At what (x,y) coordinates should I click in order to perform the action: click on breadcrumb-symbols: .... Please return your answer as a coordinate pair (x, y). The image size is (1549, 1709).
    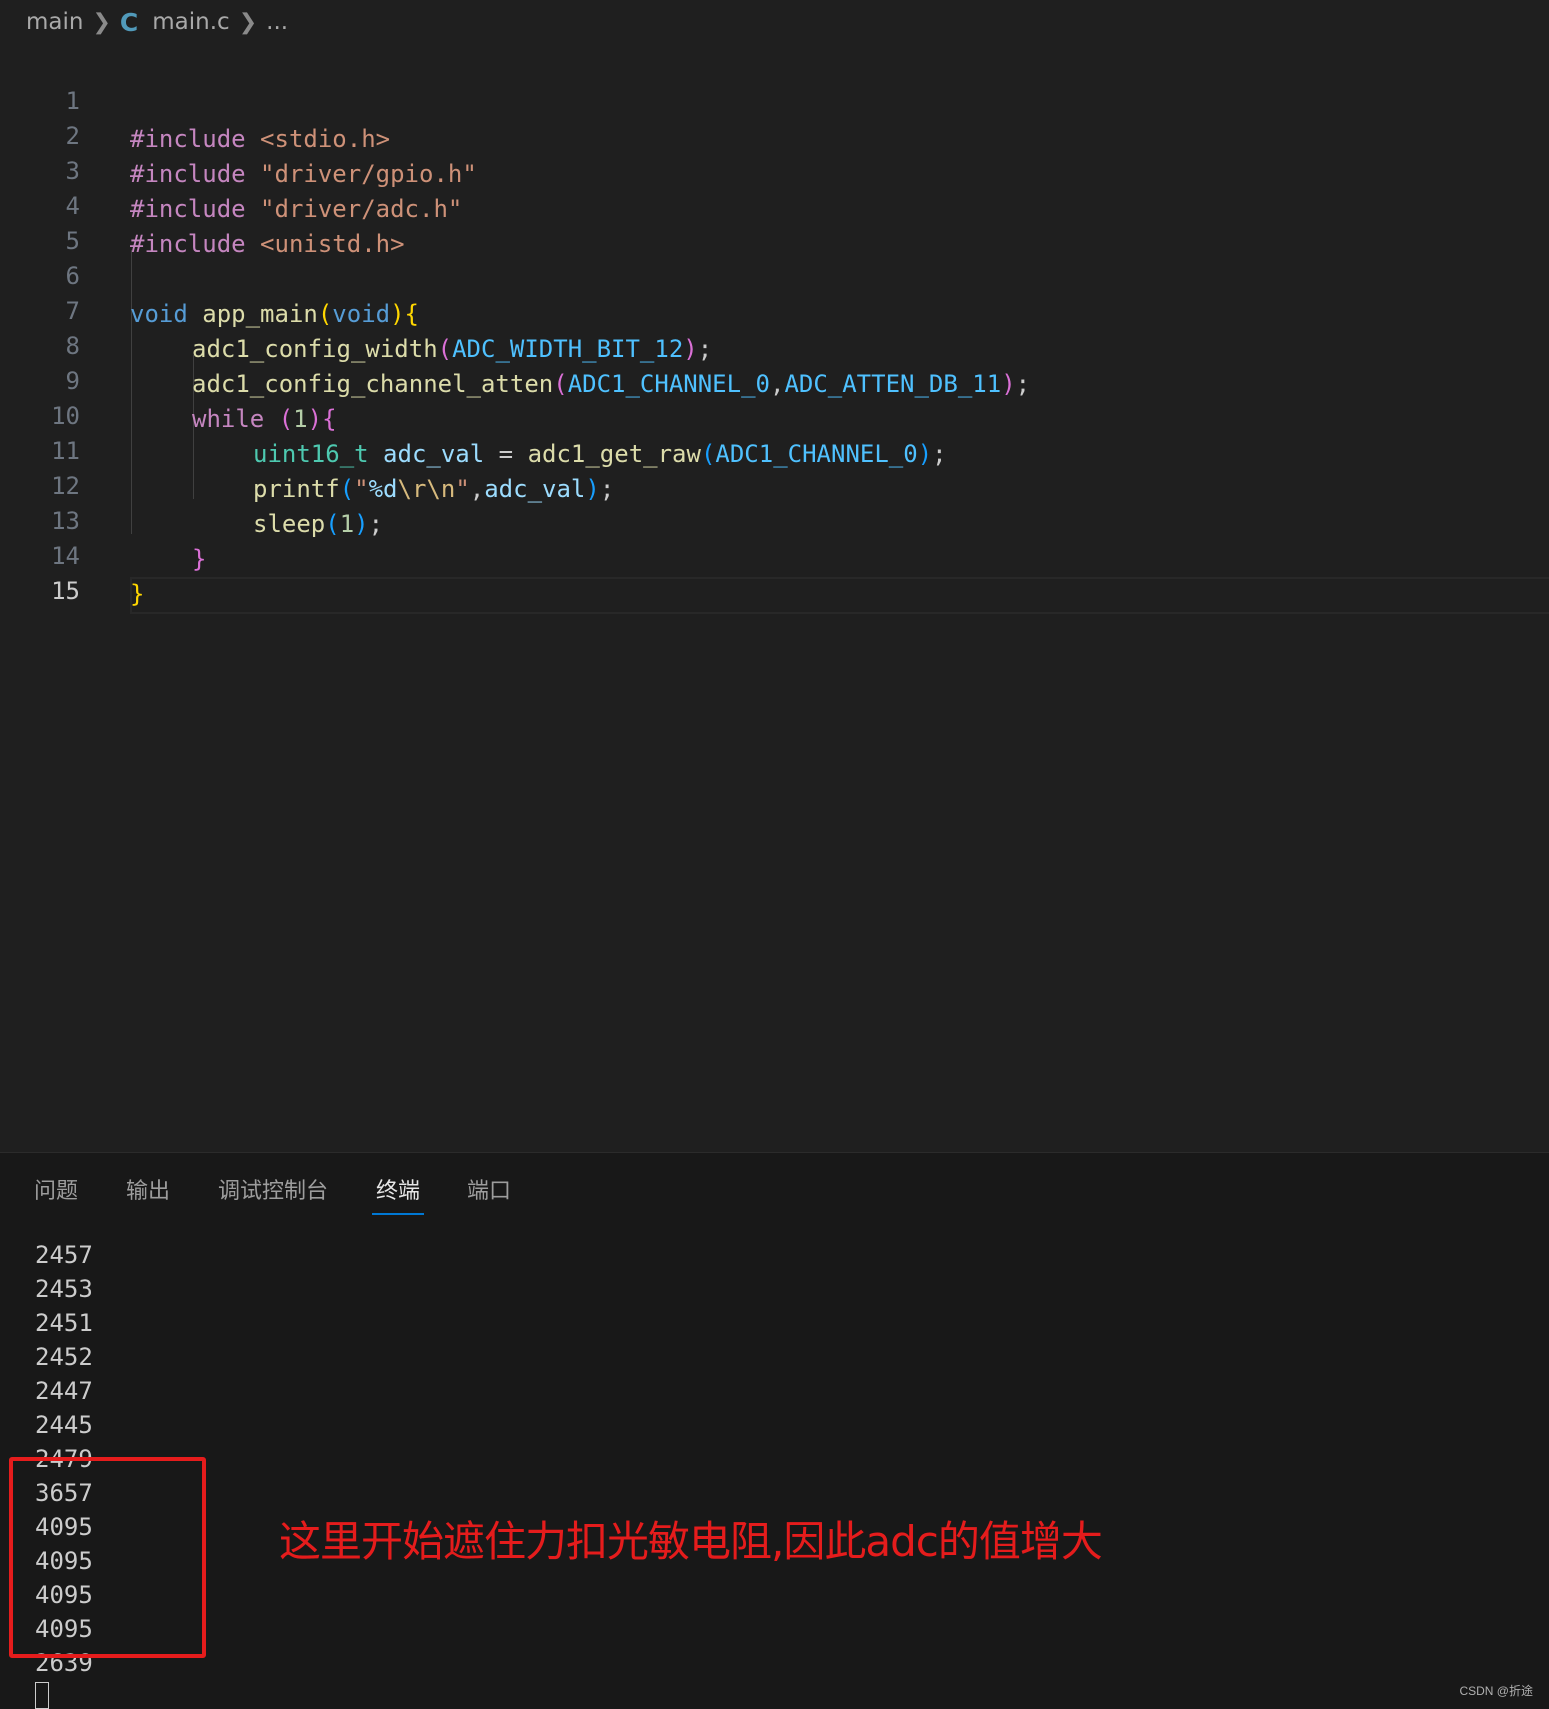
    Looking at the image, I should click on (277, 22).